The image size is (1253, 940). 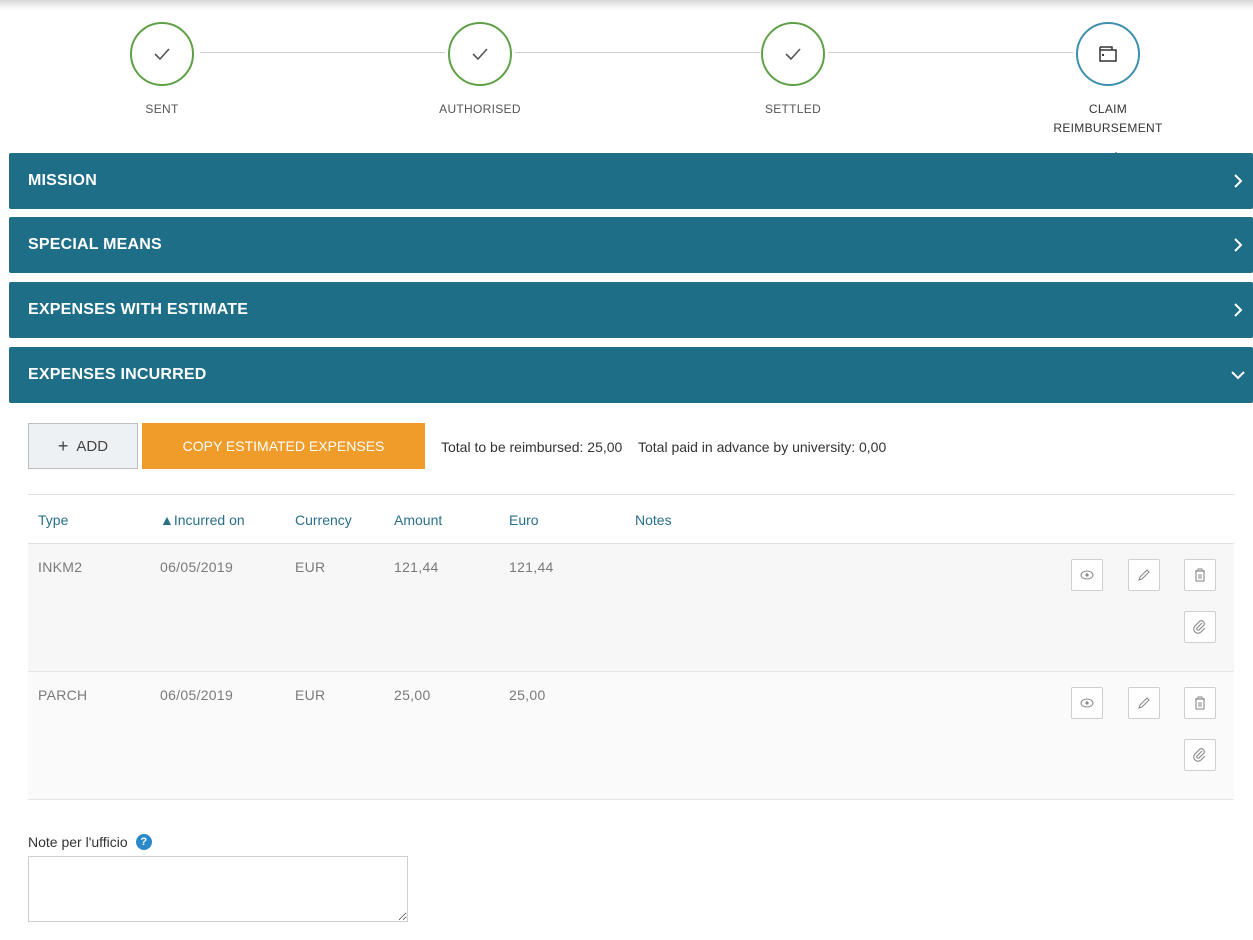 What do you see at coordinates (117, 374) in the screenshot?
I see `panel-title: EXPENSES INCURRED` at bounding box center [117, 374].